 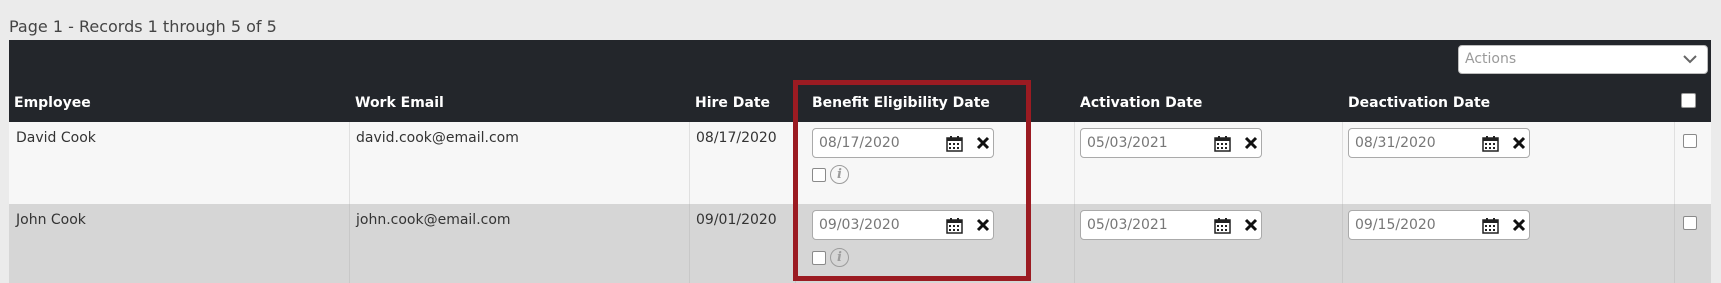 I want to click on date-value: 09/03/2020, so click(x=859, y=225).